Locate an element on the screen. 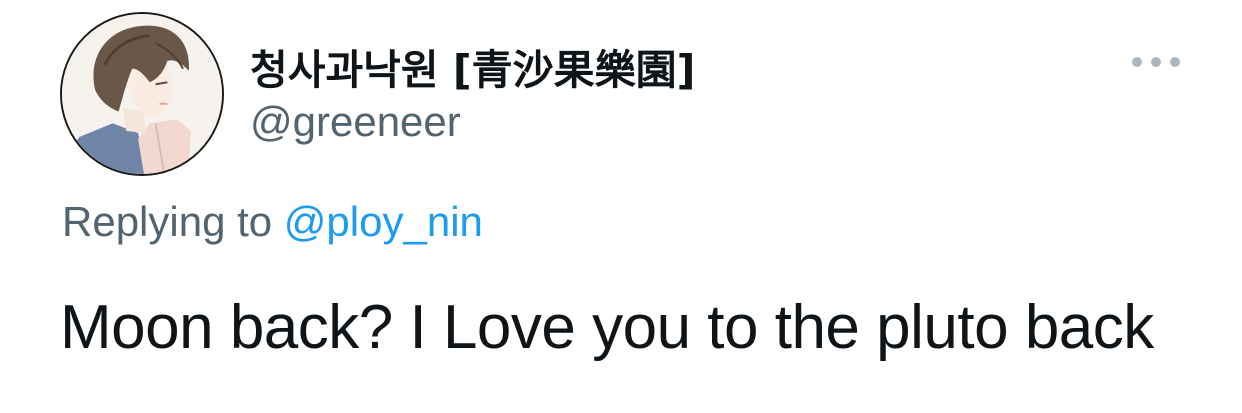 The height and width of the screenshot is (413, 1242). tweet-text: Moon back? I Love you to the pluto back is located at coordinates (607, 327).